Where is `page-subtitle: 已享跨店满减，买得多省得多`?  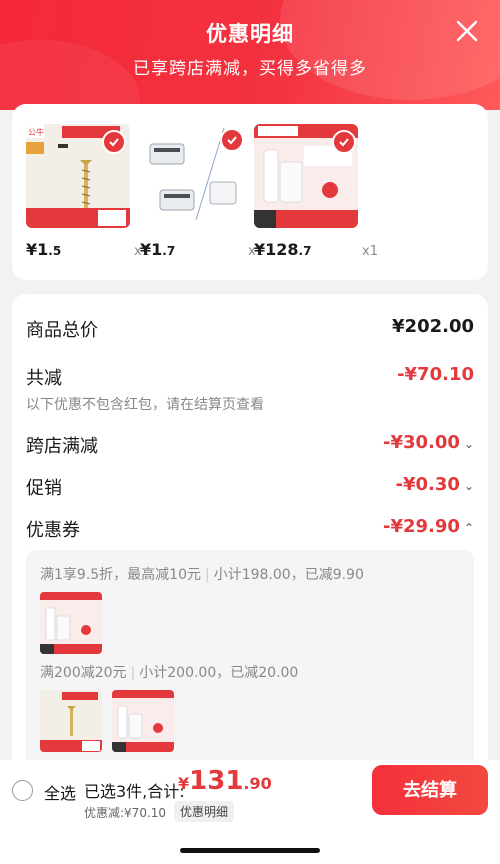 page-subtitle: 已享跨店满减，买得多省得多 is located at coordinates (250, 69).